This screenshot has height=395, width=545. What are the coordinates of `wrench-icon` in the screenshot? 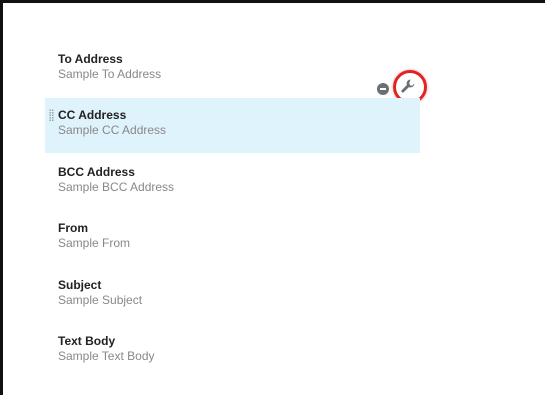 It's located at (408, 86).